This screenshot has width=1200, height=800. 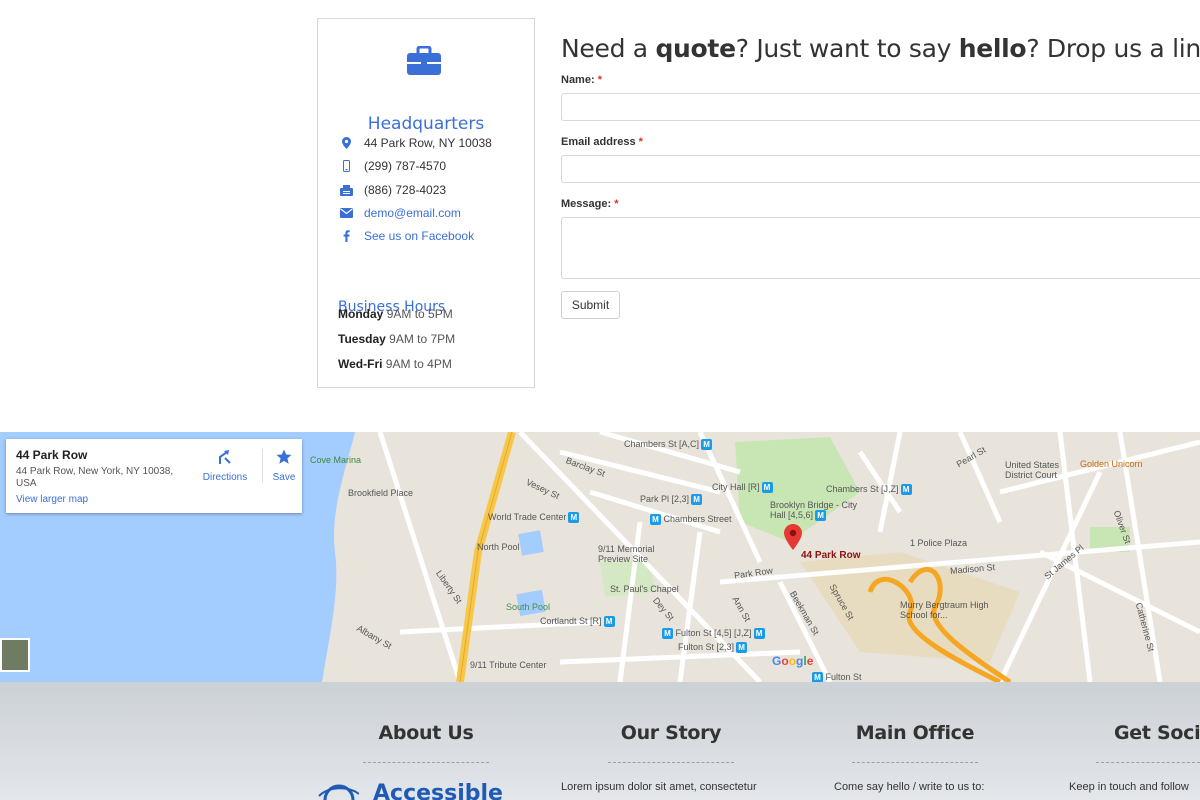 I want to click on map-label: United States District Court, so click(x=1032, y=470).